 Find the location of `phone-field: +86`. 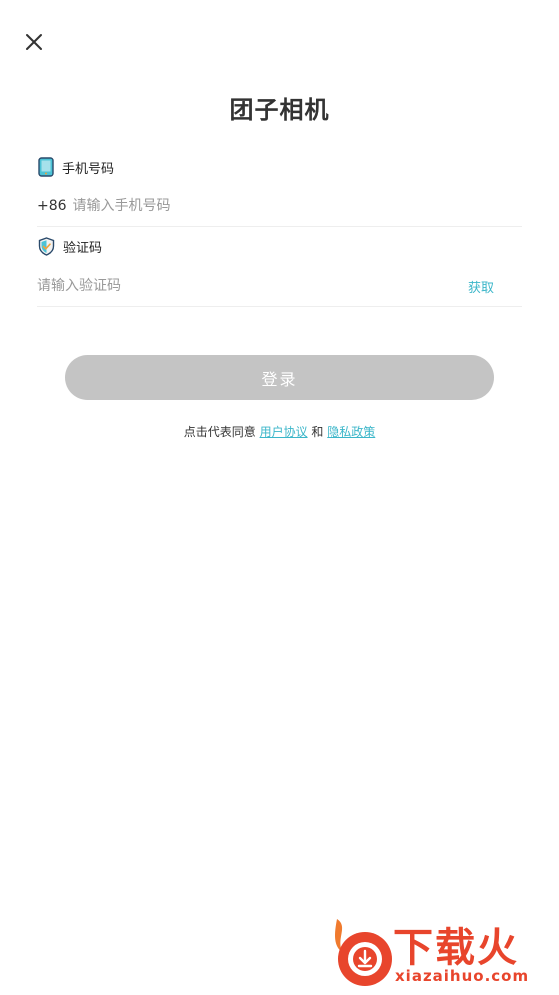

phone-field: +86 is located at coordinates (279, 206).